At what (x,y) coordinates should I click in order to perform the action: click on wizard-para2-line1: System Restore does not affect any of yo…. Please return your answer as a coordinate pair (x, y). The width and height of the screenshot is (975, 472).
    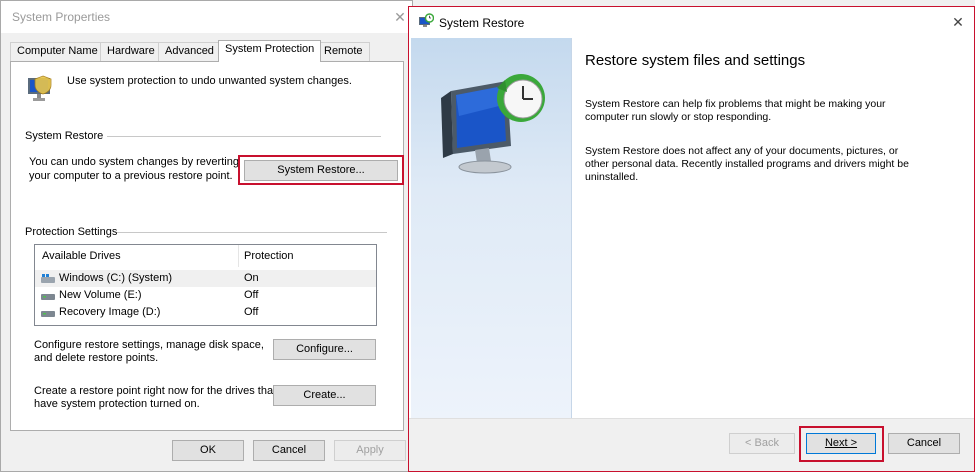
    Looking at the image, I should click on (742, 151).